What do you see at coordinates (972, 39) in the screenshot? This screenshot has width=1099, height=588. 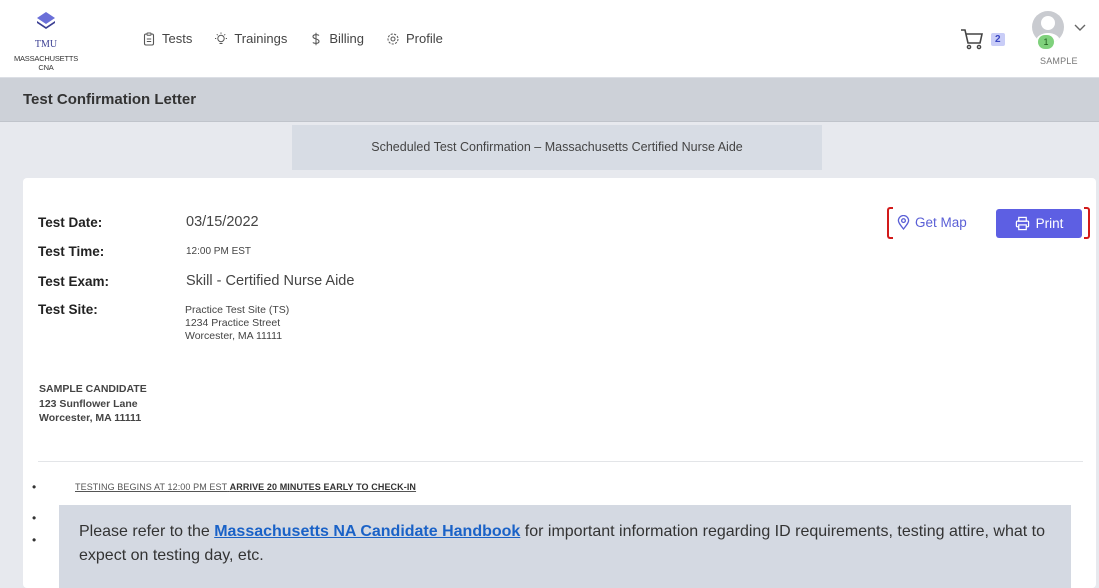 I see `cart-icon` at bounding box center [972, 39].